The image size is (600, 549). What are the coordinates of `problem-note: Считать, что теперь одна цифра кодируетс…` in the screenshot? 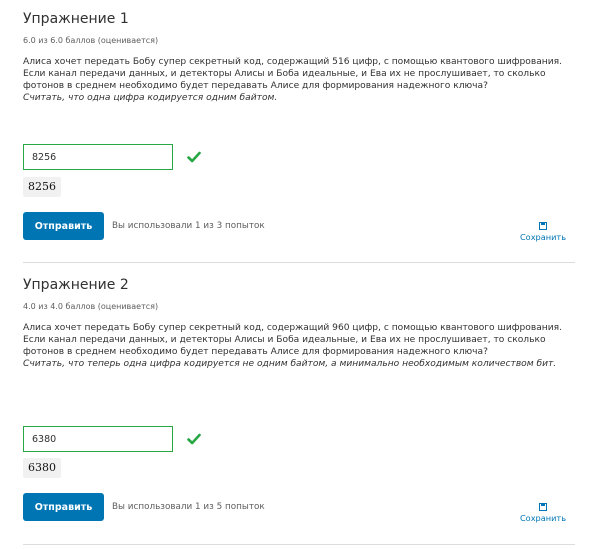 It's located at (290, 364).